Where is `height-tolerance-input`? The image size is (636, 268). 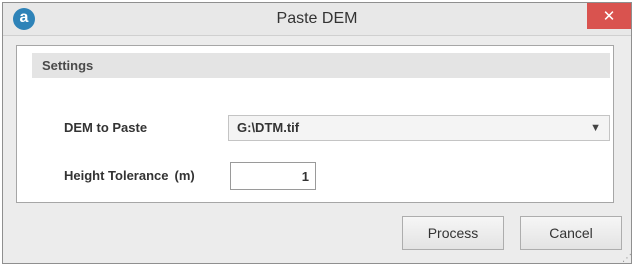 height-tolerance-input is located at coordinates (273, 176).